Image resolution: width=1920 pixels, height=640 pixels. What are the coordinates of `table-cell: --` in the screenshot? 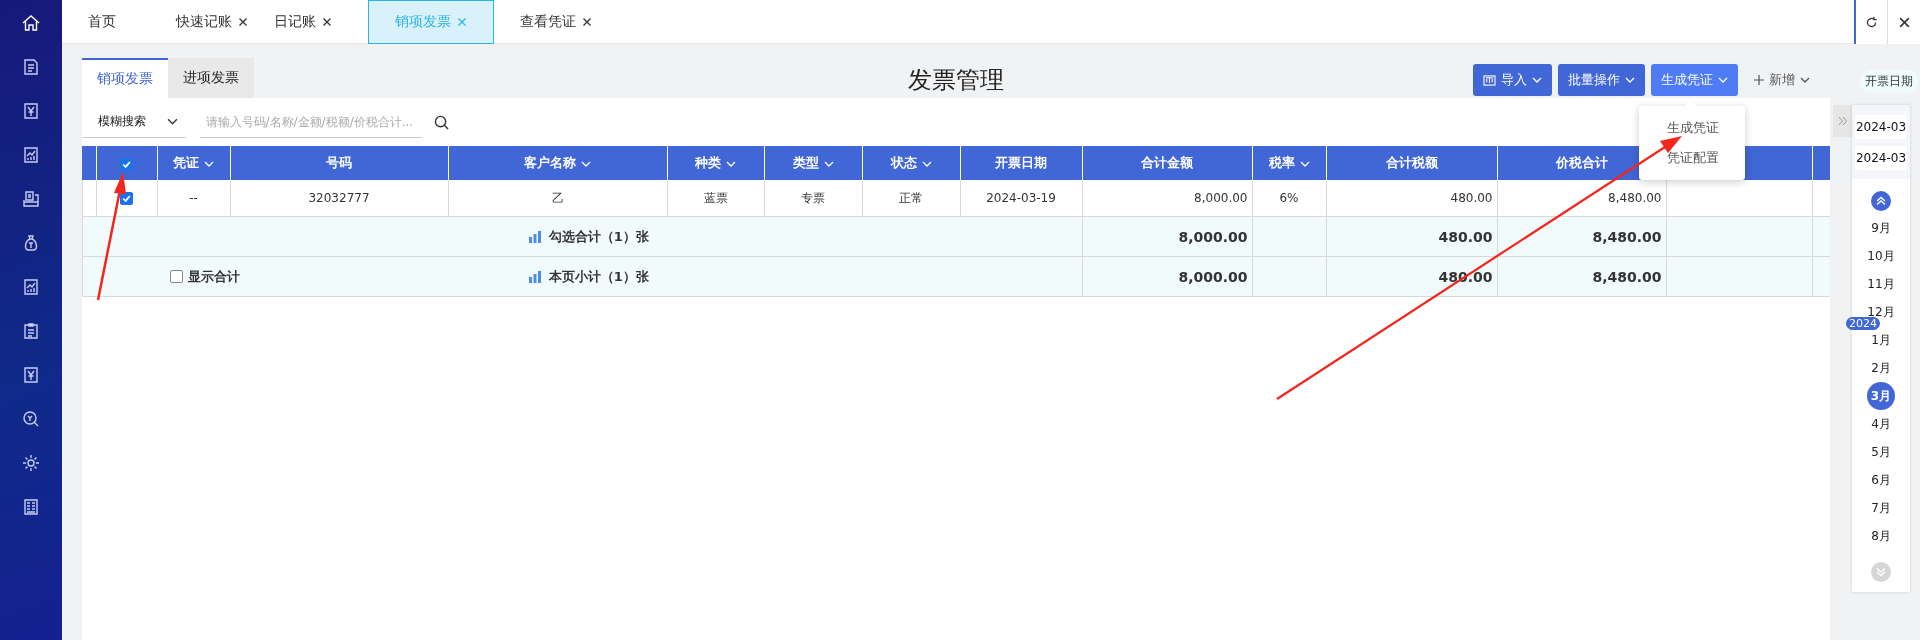 It's located at (193, 198).